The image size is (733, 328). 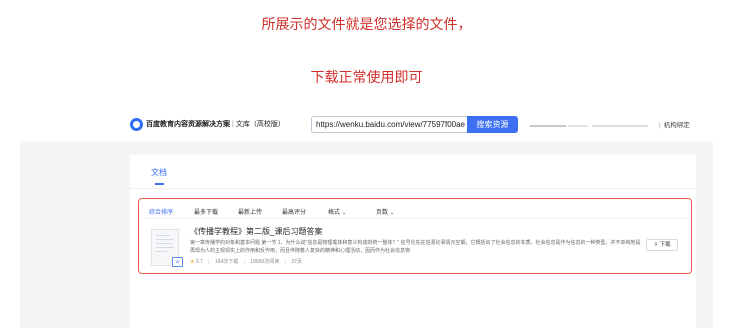 I want to click on brand-title: 百度教育内容资源解决方案 | 文库（高校版）, so click(x=215, y=124).